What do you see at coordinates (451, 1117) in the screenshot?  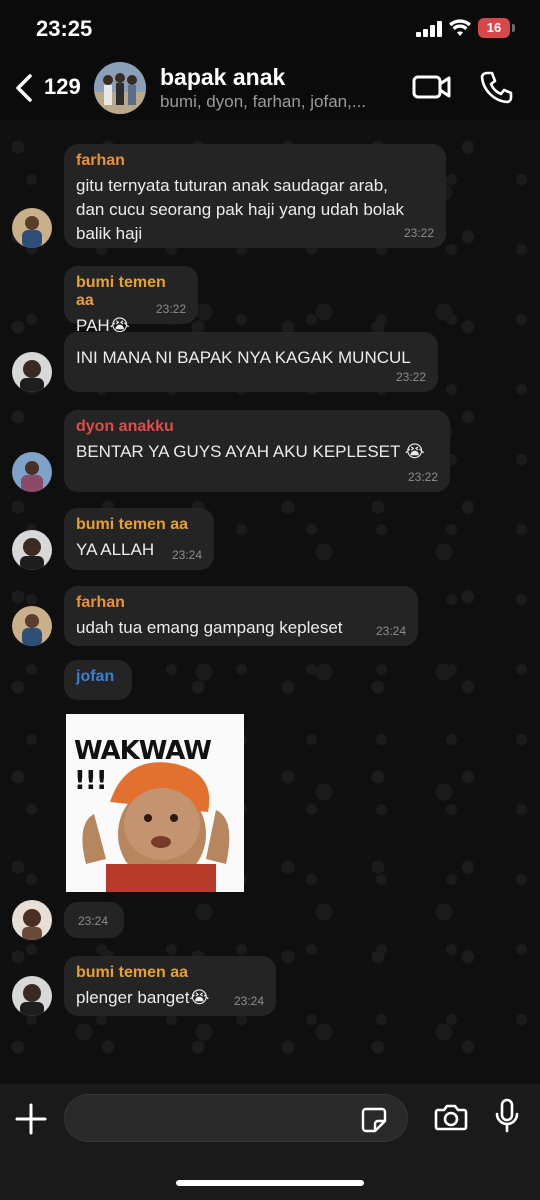 I see `camera-icon` at bounding box center [451, 1117].